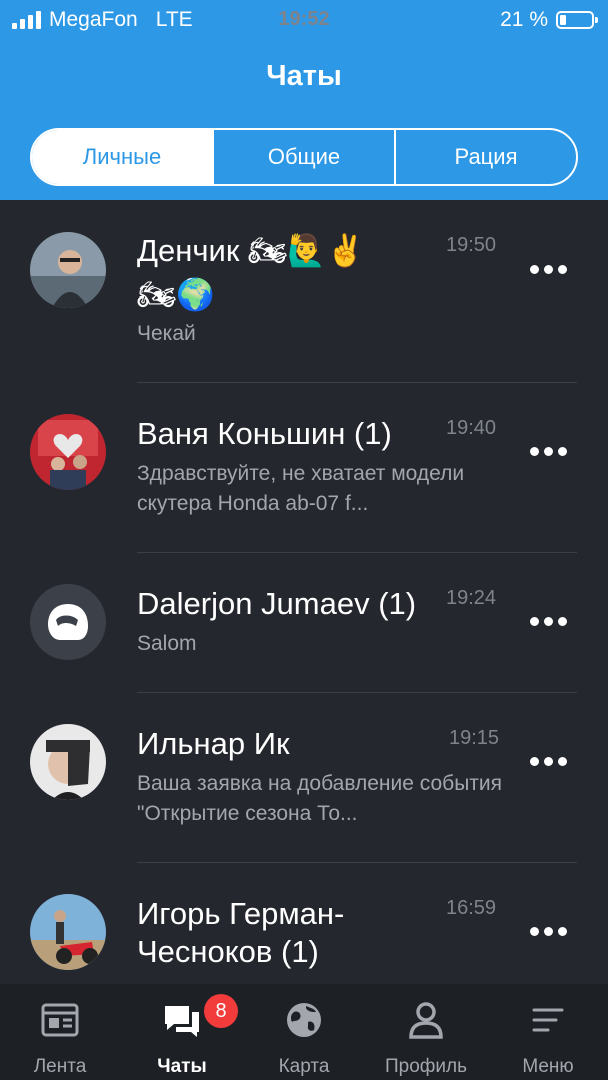 This screenshot has width=608, height=1080. Describe the element at coordinates (548, 1066) in the screenshot. I see `tab-label: Меню` at that location.